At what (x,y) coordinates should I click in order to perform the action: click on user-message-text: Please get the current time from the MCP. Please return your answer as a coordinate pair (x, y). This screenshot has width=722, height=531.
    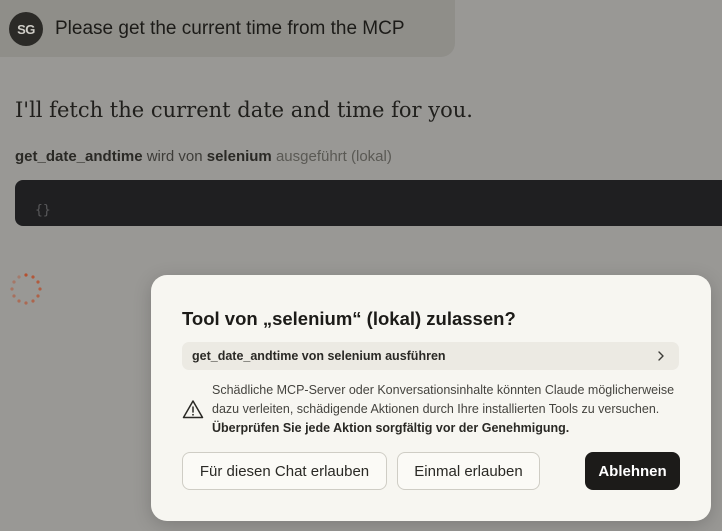
    Looking at the image, I should click on (230, 28).